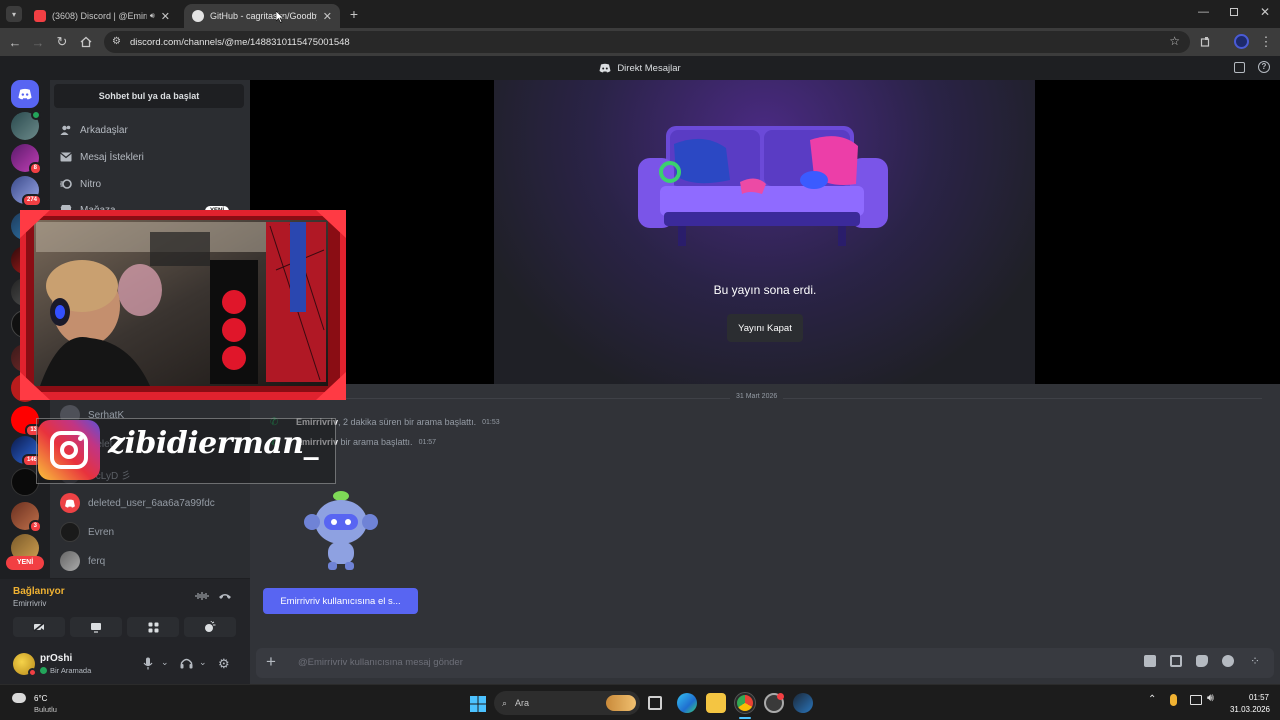 This screenshot has height=720, width=1280. I want to click on dm-username: ferq, so click(97, 561).